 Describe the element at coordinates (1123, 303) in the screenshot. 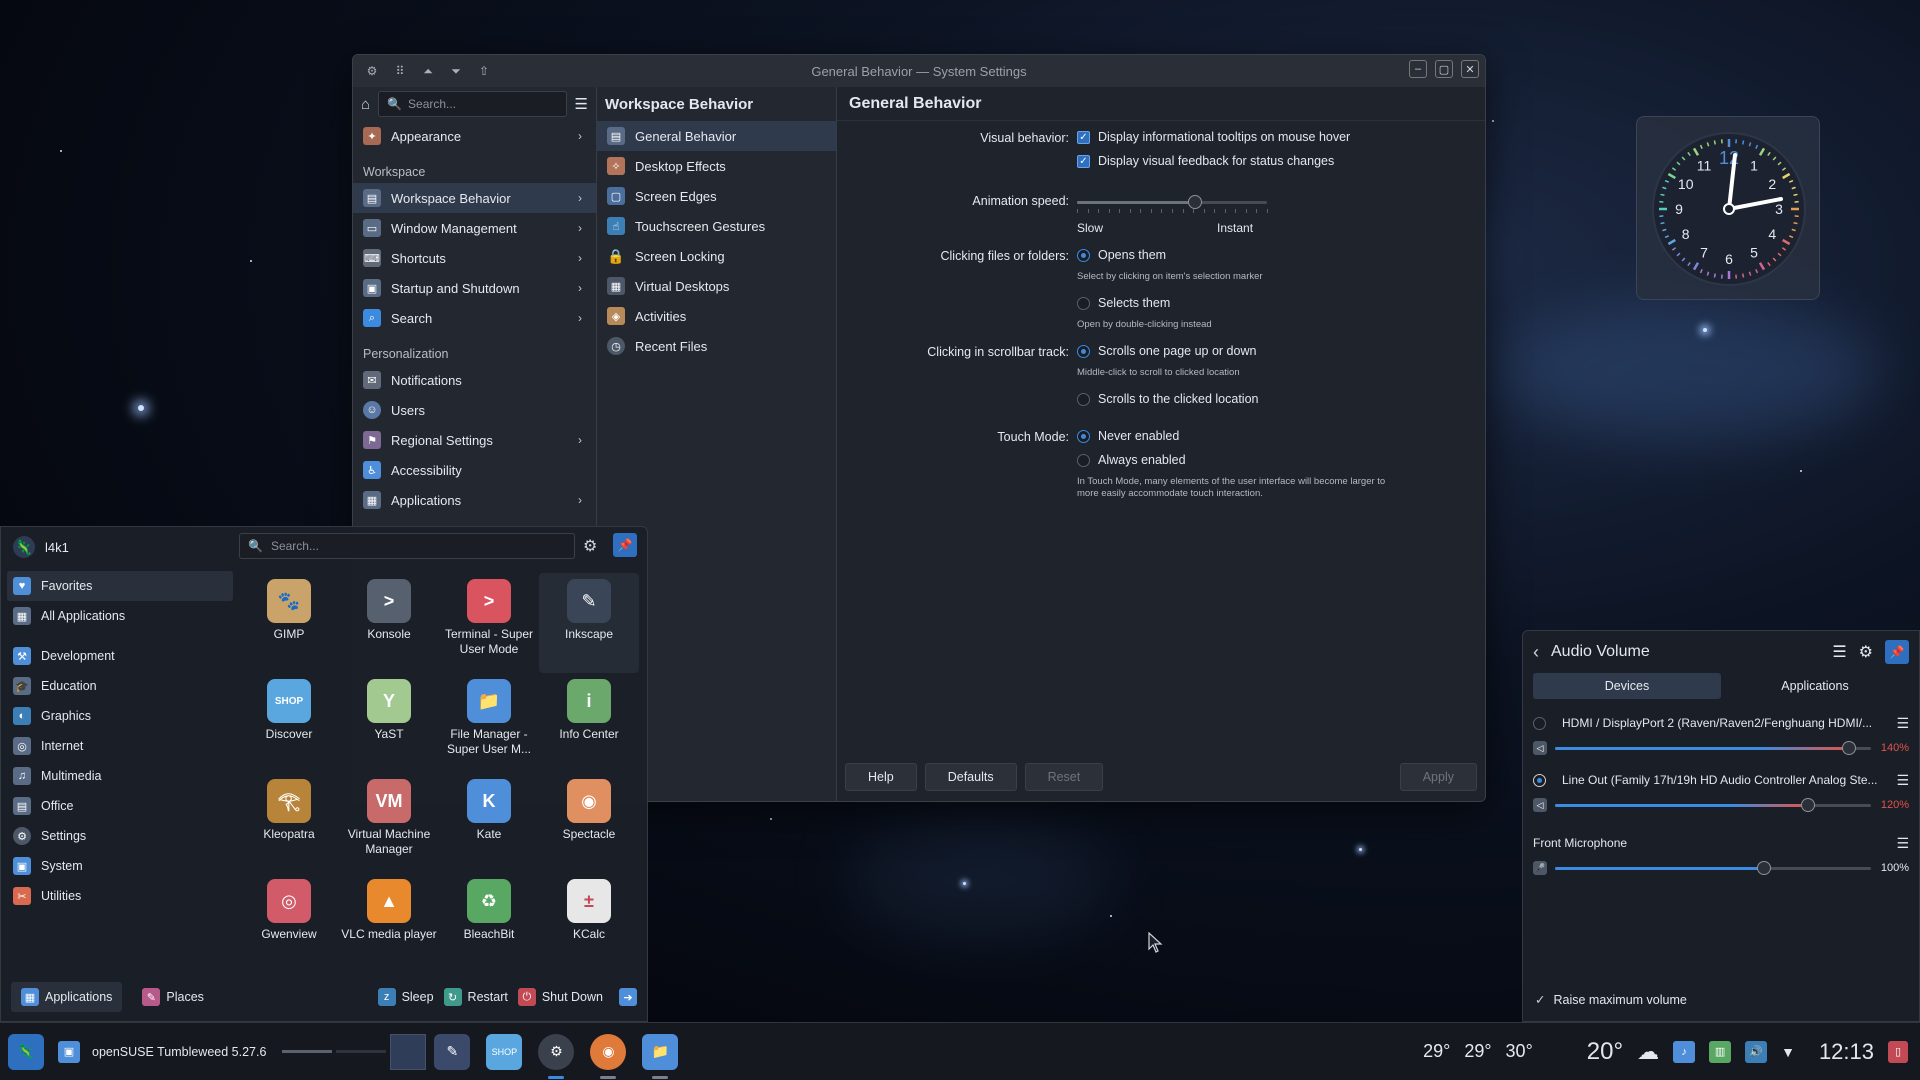

I see `selects-them-radio: Selects them` at that location.